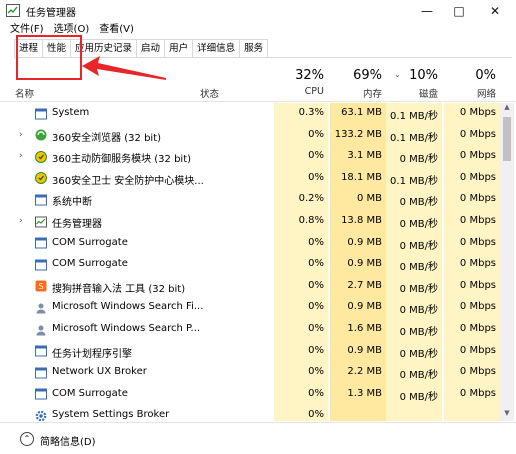 This screenshot has width=516, height=454. What do you see at coordinates (299, 75) in the screenshot?
I see `cpu-total: 32%` at bounding box center [299, 75].